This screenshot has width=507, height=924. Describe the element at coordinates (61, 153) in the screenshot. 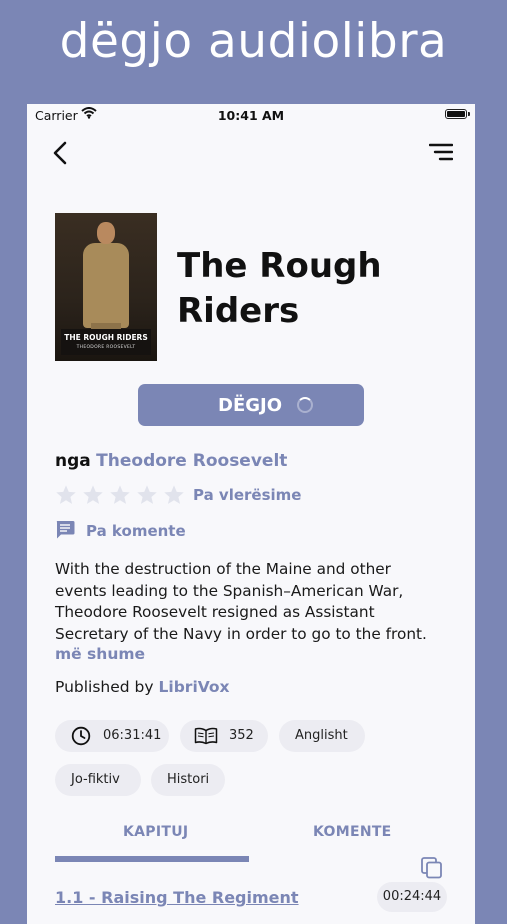

I see `back-chevron-icon` at that location.